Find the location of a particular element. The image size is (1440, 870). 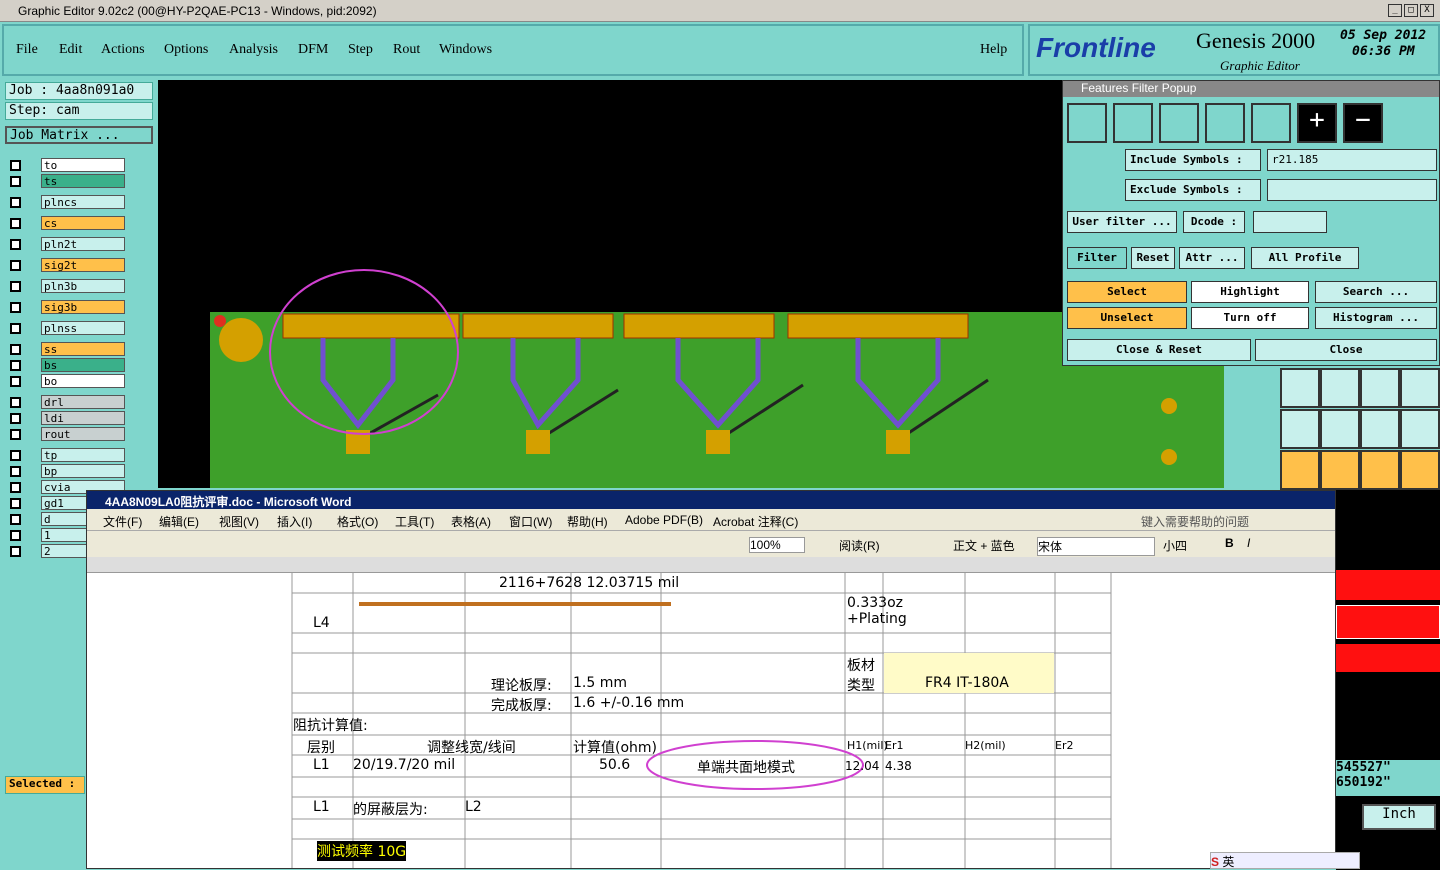

layer-name: plnss is located at coordinates (83, 328).